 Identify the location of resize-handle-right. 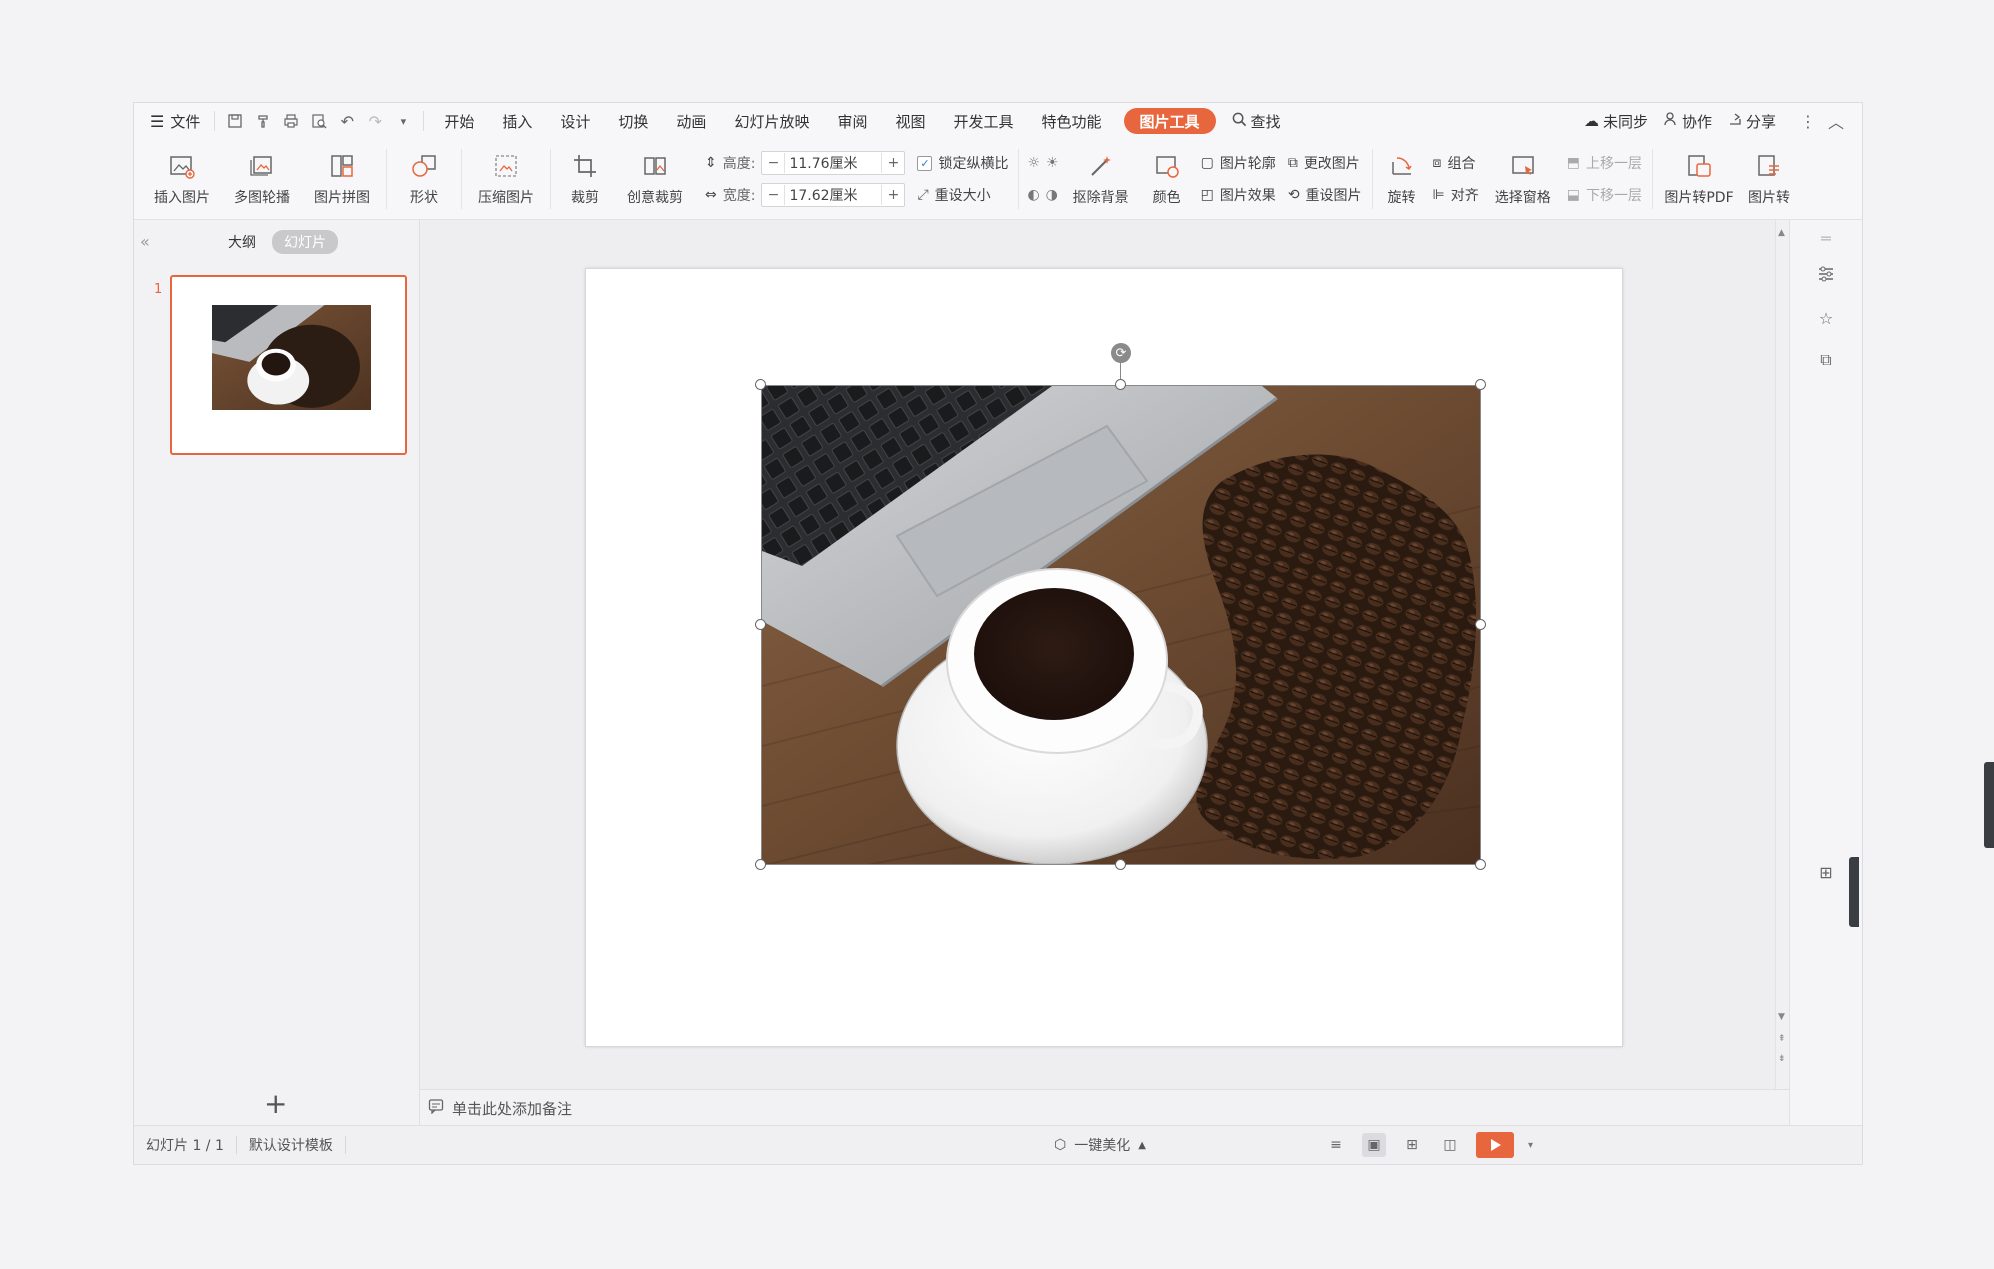
(1480, 624).